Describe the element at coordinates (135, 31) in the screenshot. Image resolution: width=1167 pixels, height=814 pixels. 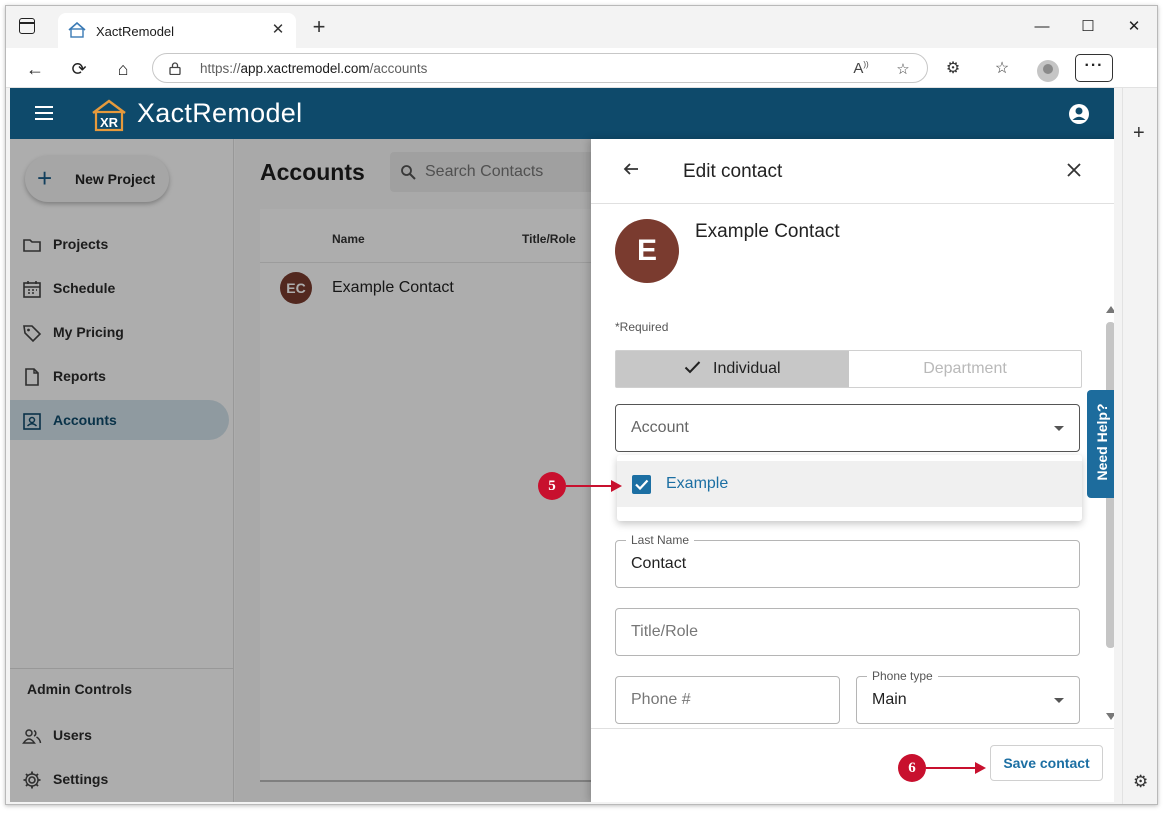
I see `tab-title: XactRemodel` at that location.